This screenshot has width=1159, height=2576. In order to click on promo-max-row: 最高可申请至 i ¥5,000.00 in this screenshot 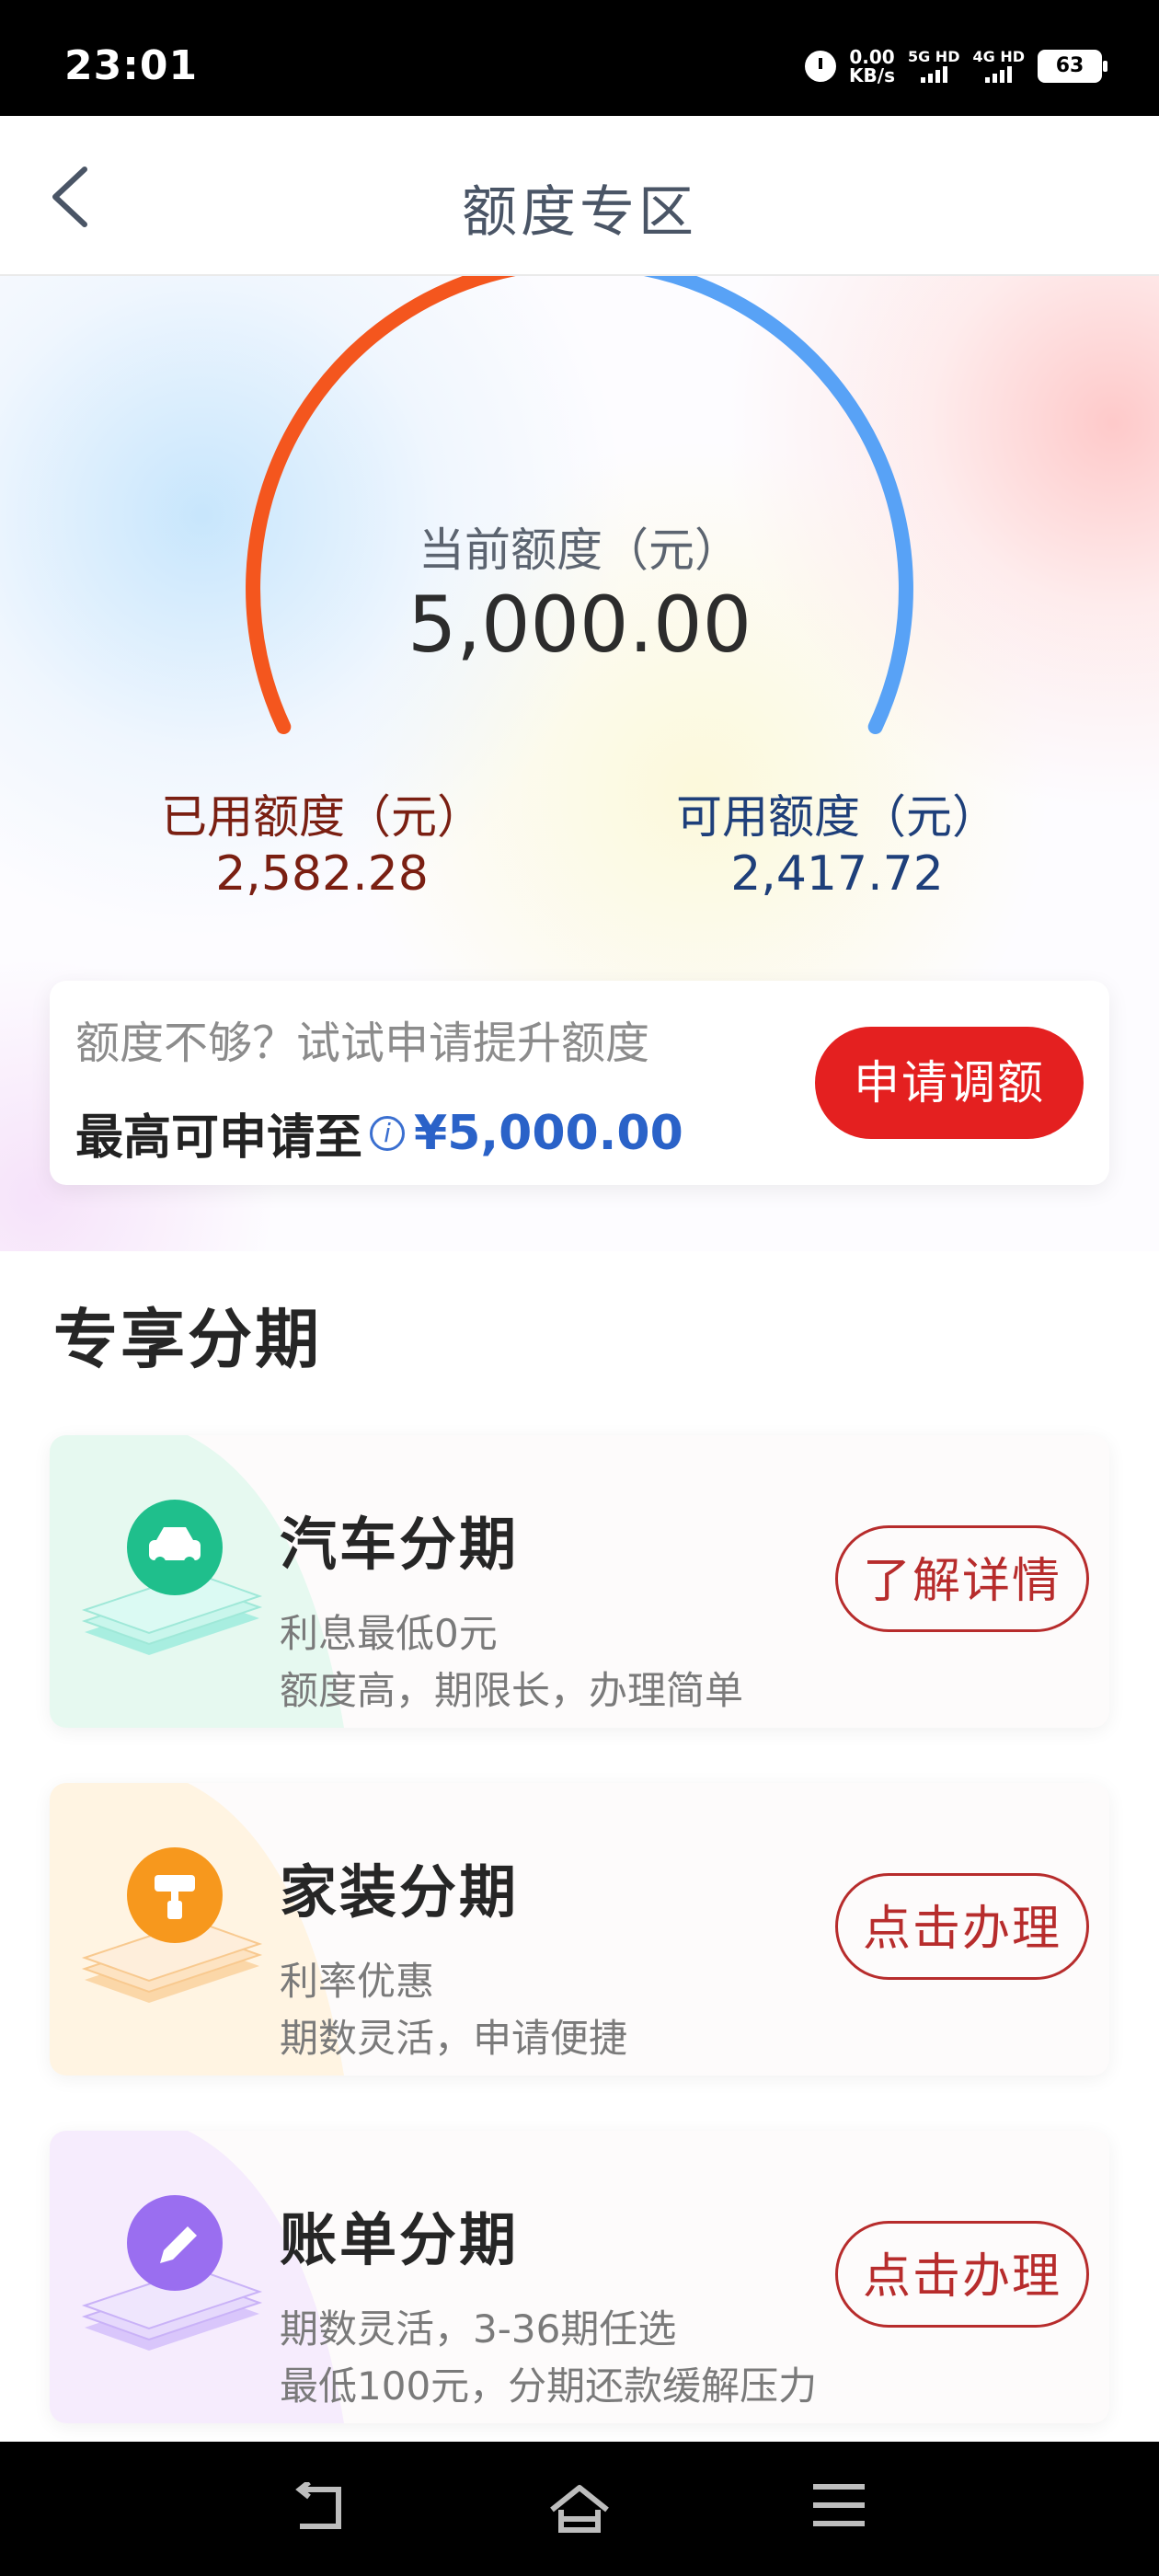, I will do `click(379, 1132)`.